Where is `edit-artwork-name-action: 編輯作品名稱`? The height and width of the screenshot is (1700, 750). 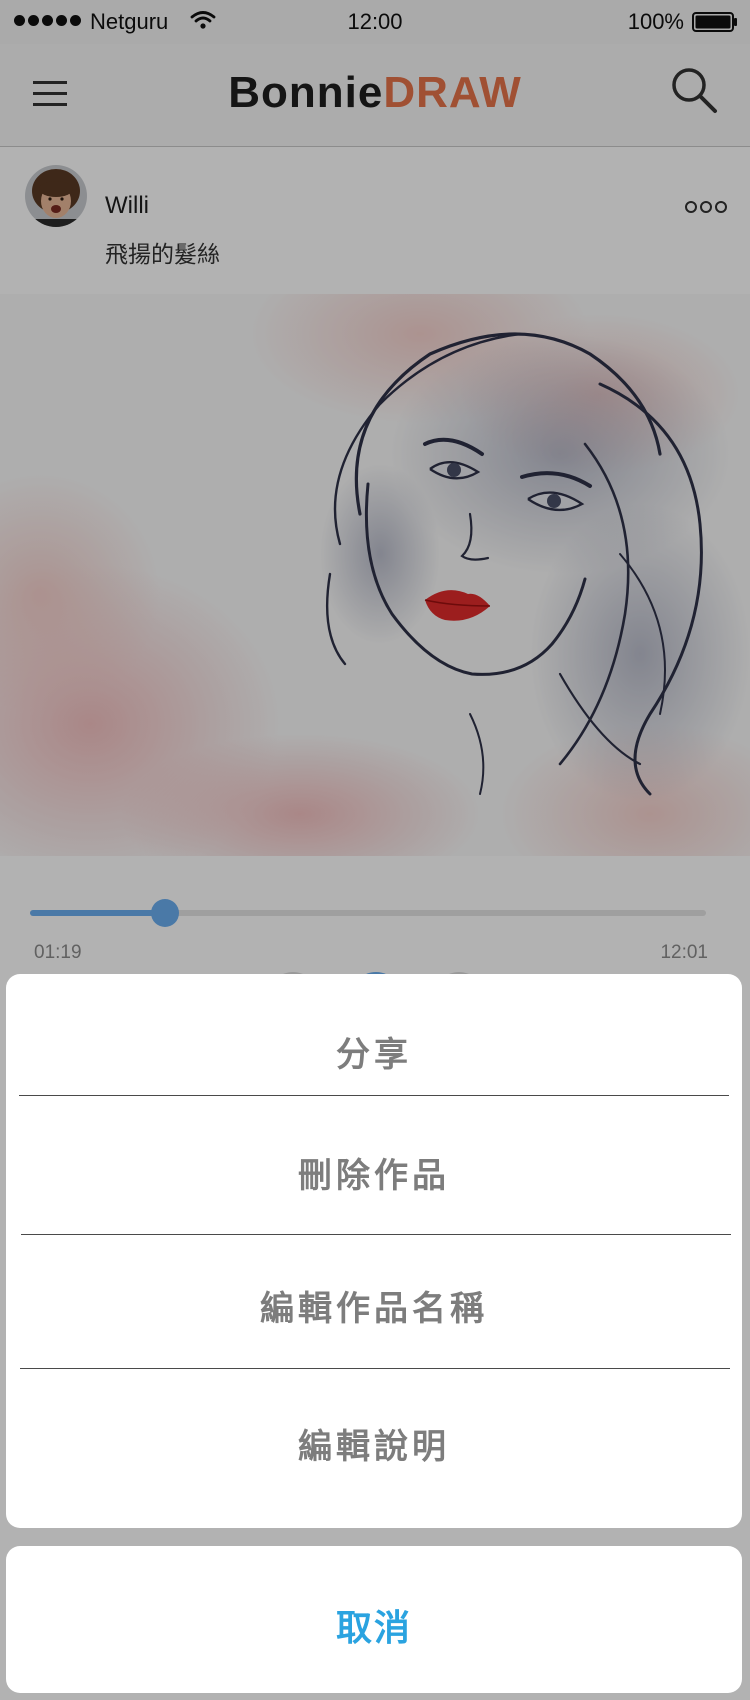
edit-artwork-name-action: 編輯作品名稱 is located at coordinates (374, 1305).